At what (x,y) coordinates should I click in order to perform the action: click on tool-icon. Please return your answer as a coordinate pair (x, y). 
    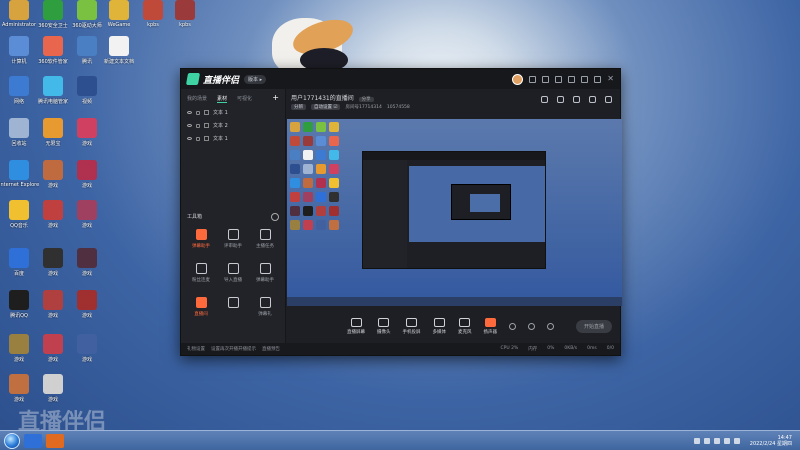
    Looking at the image, I should click on (265, 302).